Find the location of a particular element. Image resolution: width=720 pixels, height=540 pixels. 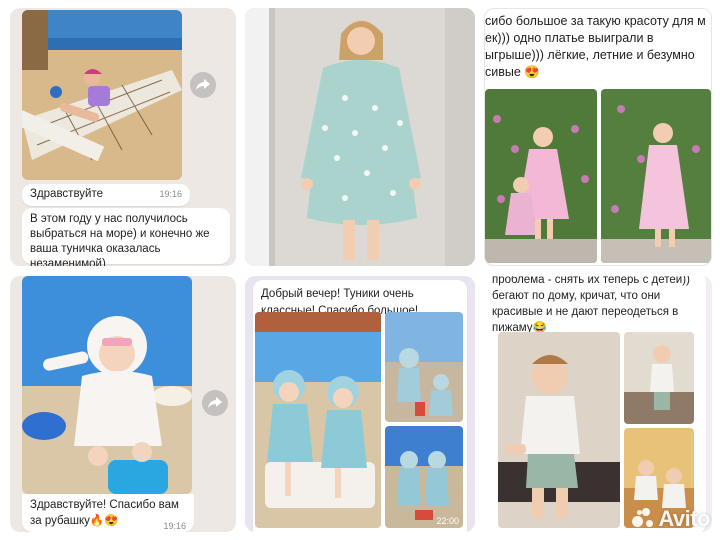

photo-girl-in-hammock is located at coordinates (102, 95).